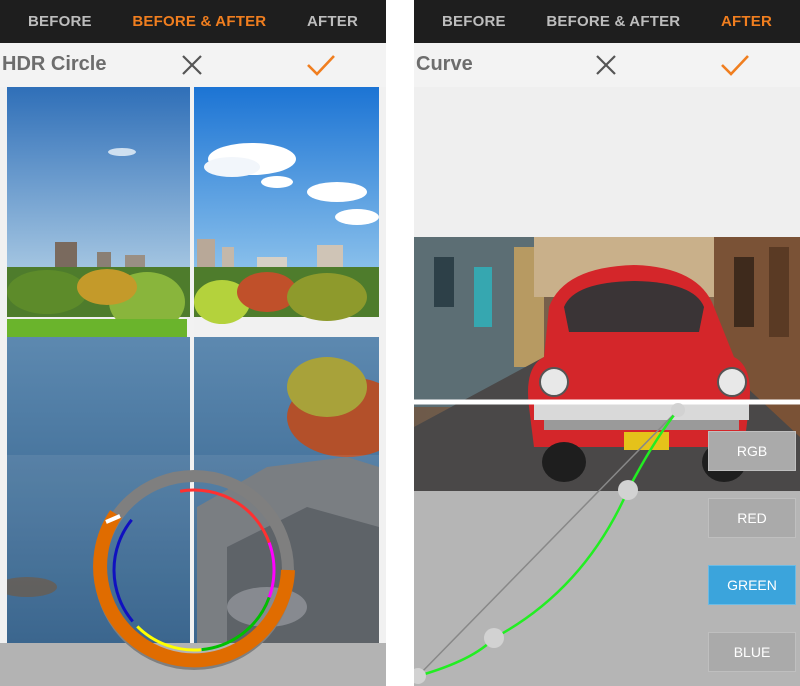 The image size is (800, 686). I want to click on hdr-color-wheel, so click(194, 570).